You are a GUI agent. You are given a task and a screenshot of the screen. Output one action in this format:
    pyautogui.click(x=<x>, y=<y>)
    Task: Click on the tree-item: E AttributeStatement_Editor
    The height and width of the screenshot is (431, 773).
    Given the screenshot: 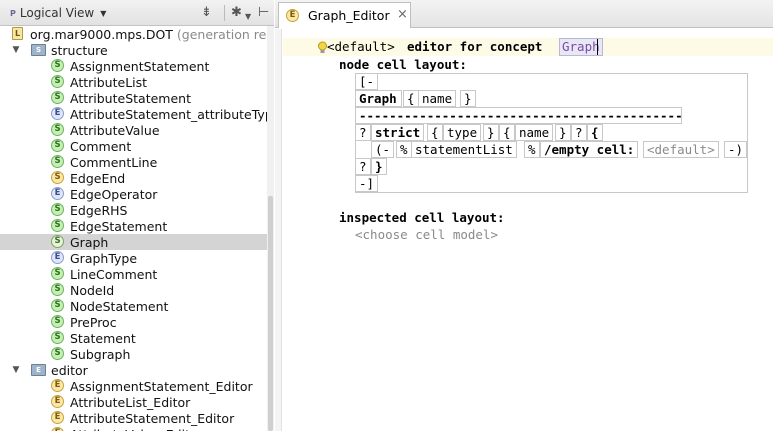 What is the action you would take?
    pyautogui.click(x=133, y=418)
    